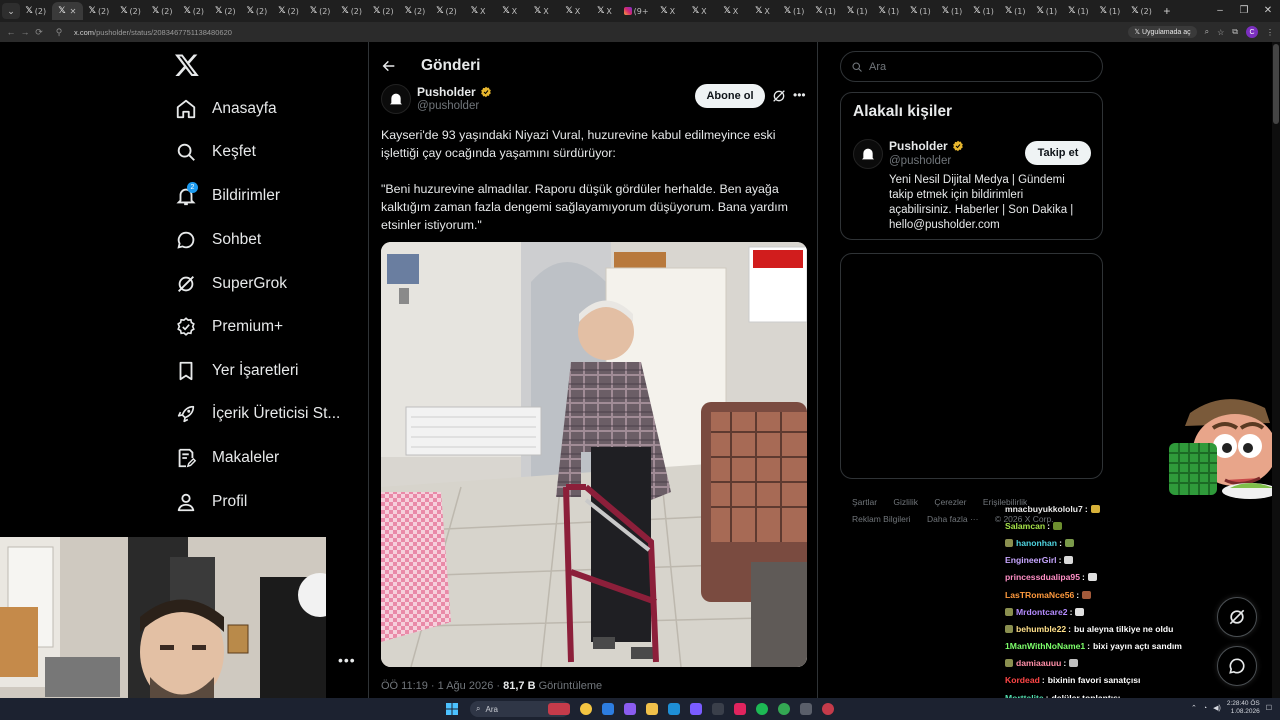 The height and width of the screenshot is (720, 1280). I want to click on subscribe-button: Abone ol, so click(730, 96).